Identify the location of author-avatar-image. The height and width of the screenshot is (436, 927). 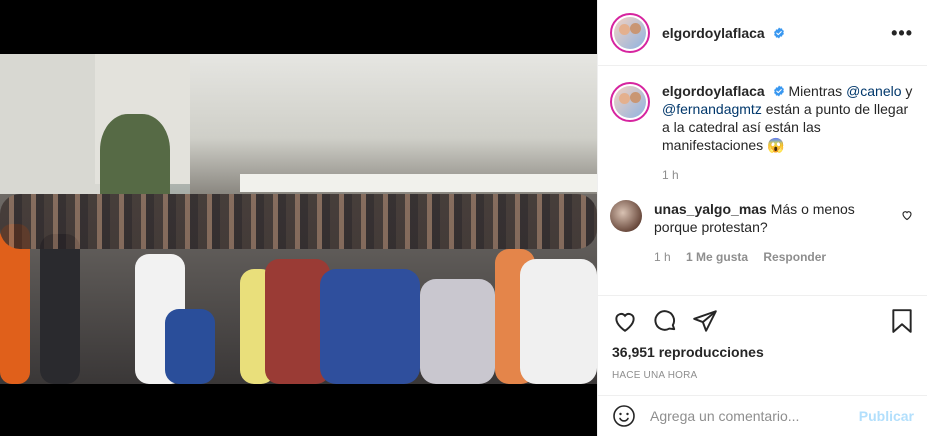
(630, 32).